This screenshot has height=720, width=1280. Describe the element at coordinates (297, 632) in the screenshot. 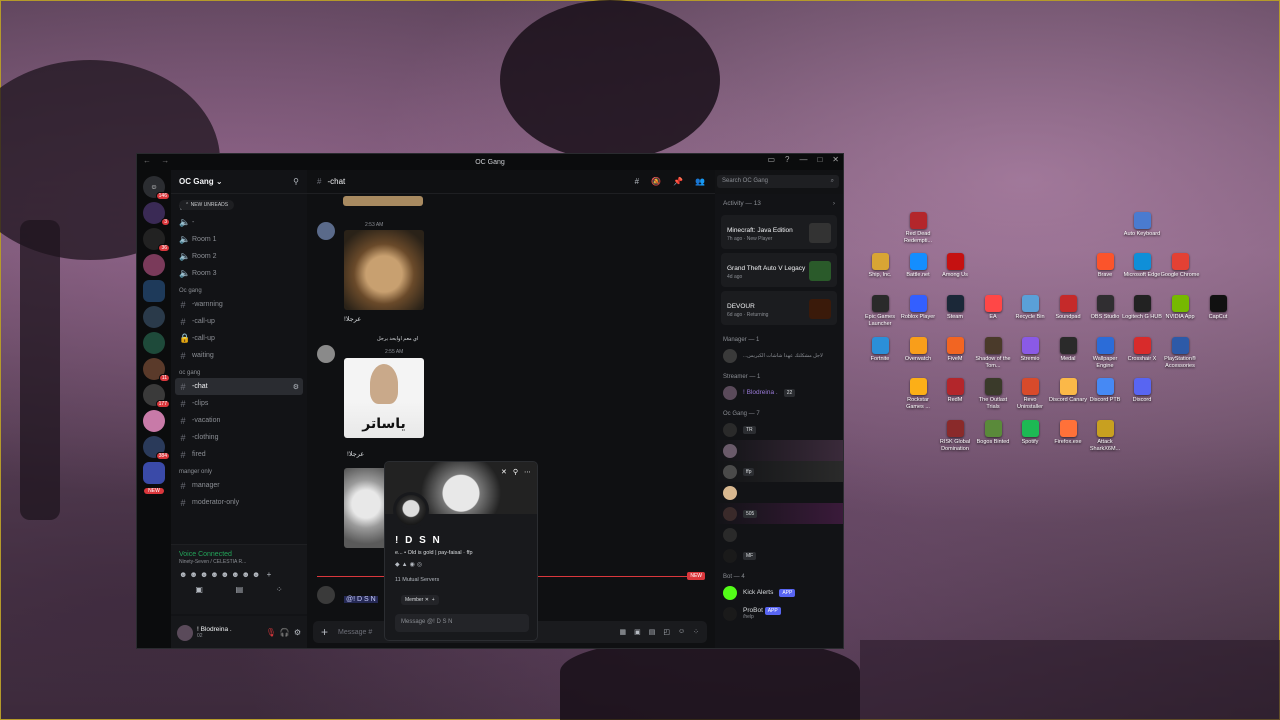

I see `gear-icon: ⚙` at that location.